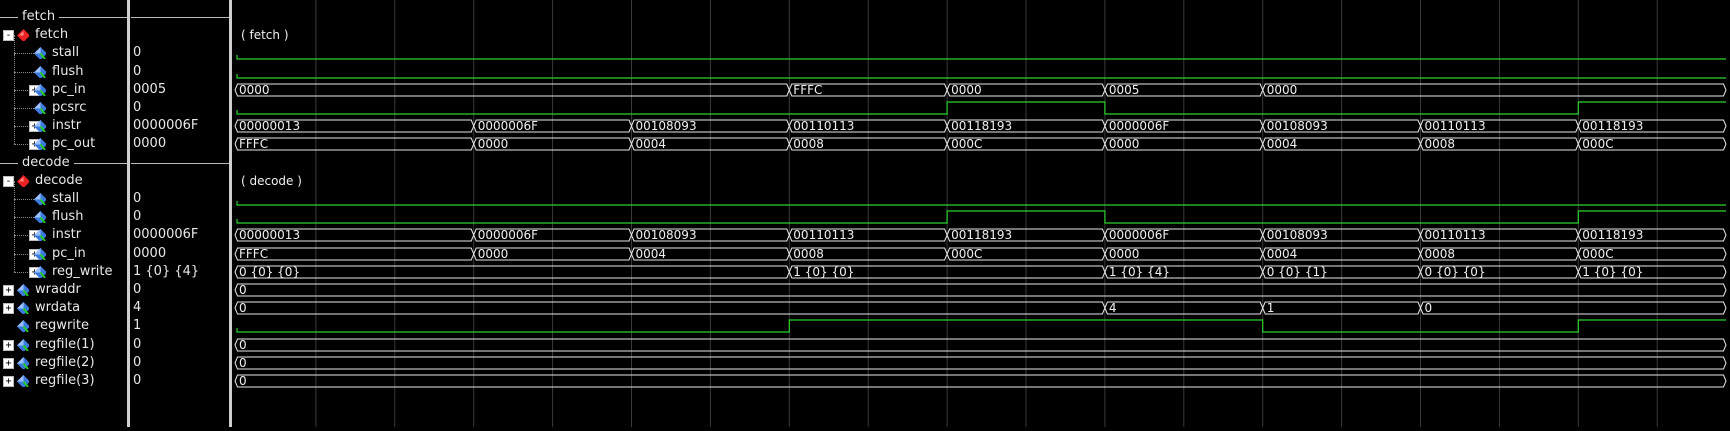 The width and height of the screenshot is (1730, 431). I want to click on bus-value-label: 1, so click(1271, 308).